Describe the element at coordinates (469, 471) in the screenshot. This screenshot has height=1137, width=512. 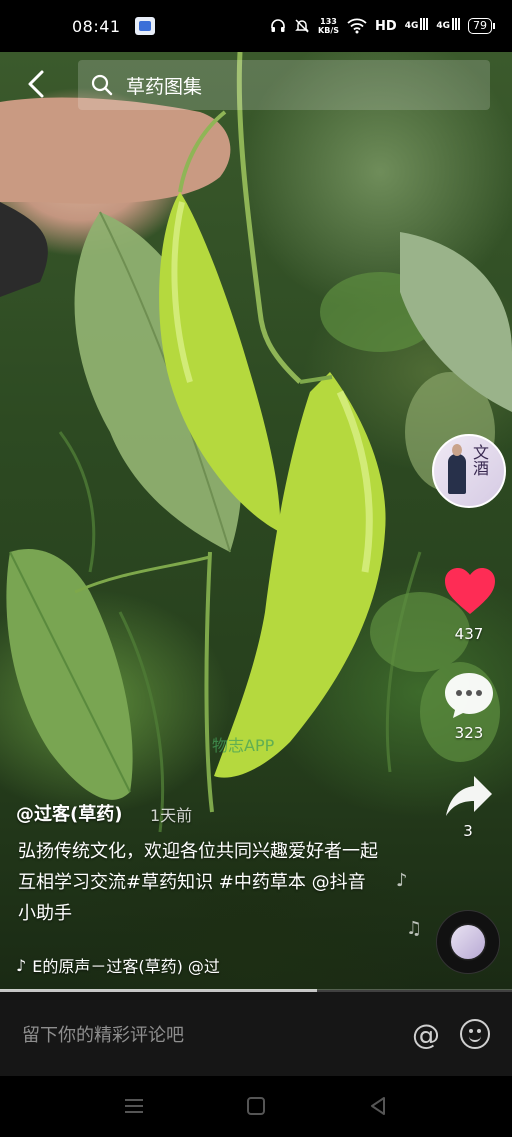
I see `author-avatar: 文酒` at that location.